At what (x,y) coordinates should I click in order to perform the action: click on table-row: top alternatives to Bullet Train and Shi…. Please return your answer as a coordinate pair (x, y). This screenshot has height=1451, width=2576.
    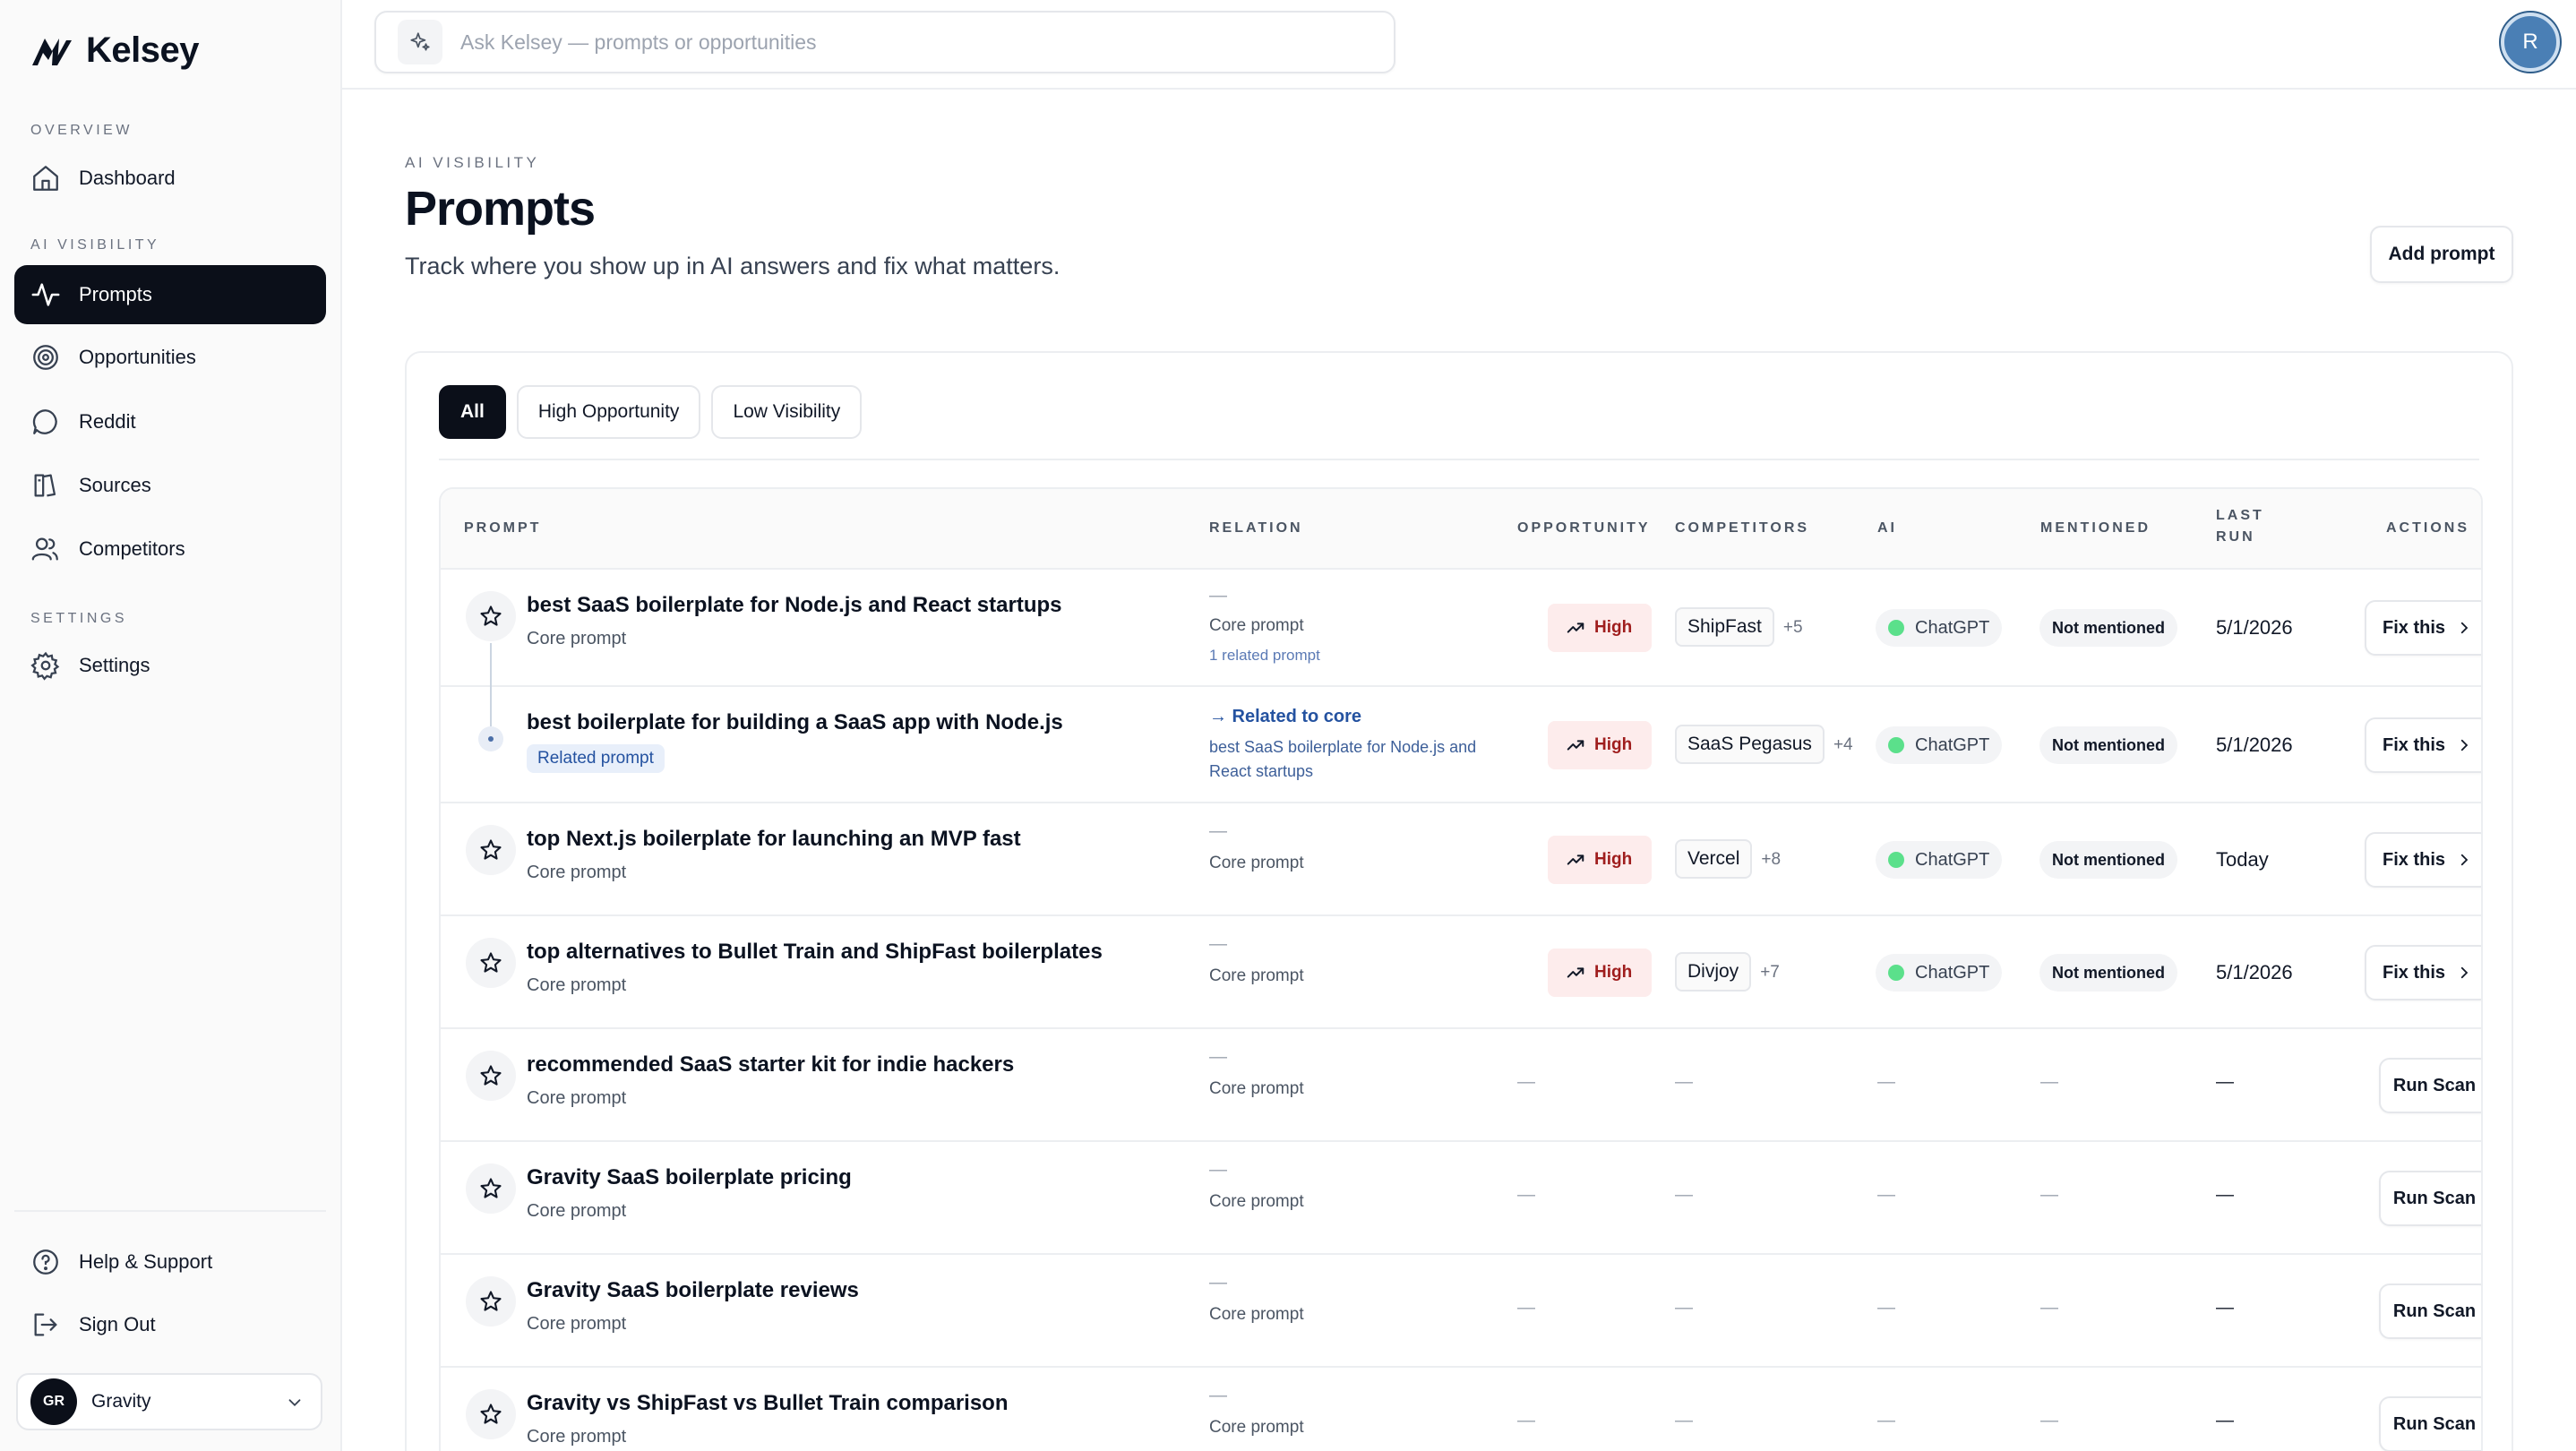
    Looking at the image, I should click on (1461, 972).